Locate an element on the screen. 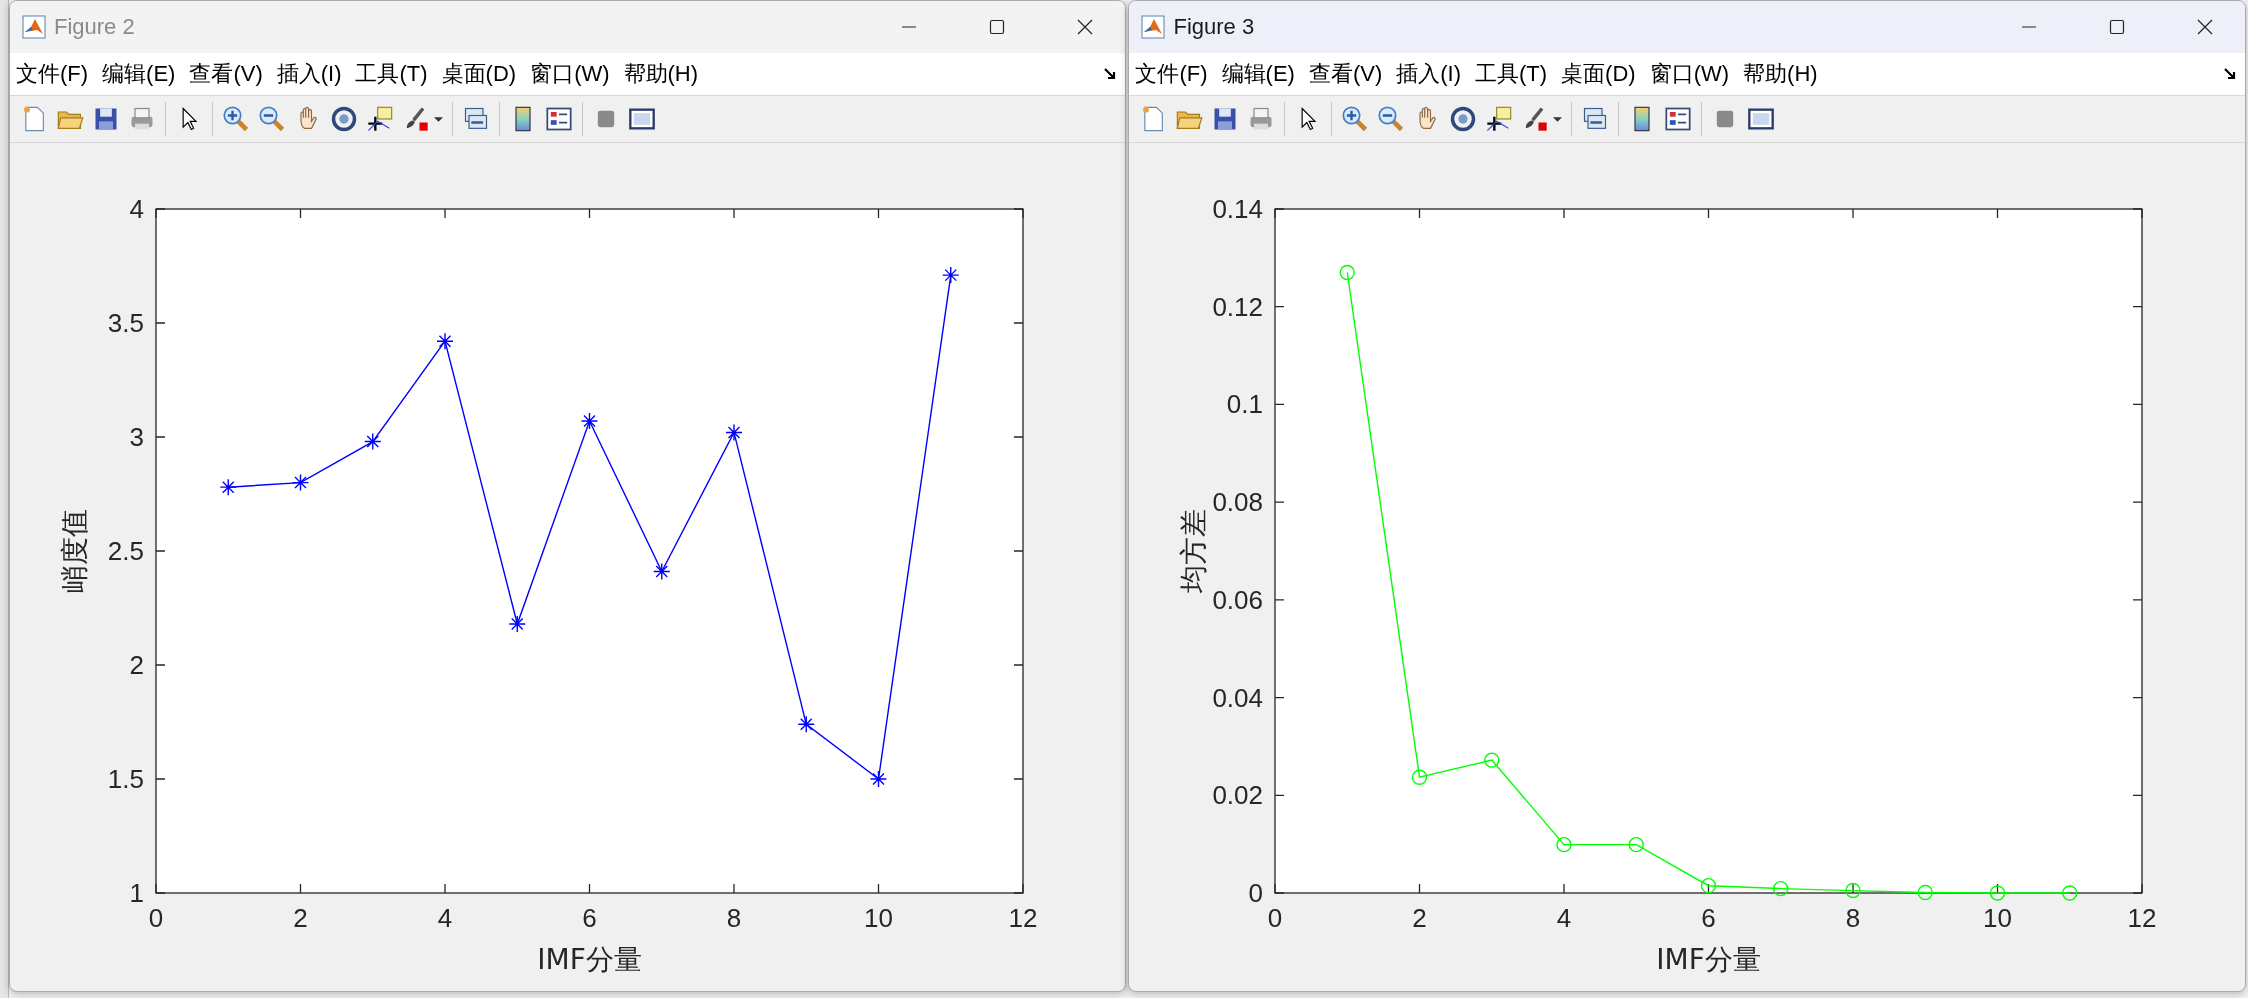 Image resolution: width=2248 pixels, height=998 pixels. y-tick-label: 0.06 is located at coordinates (1238, 599).